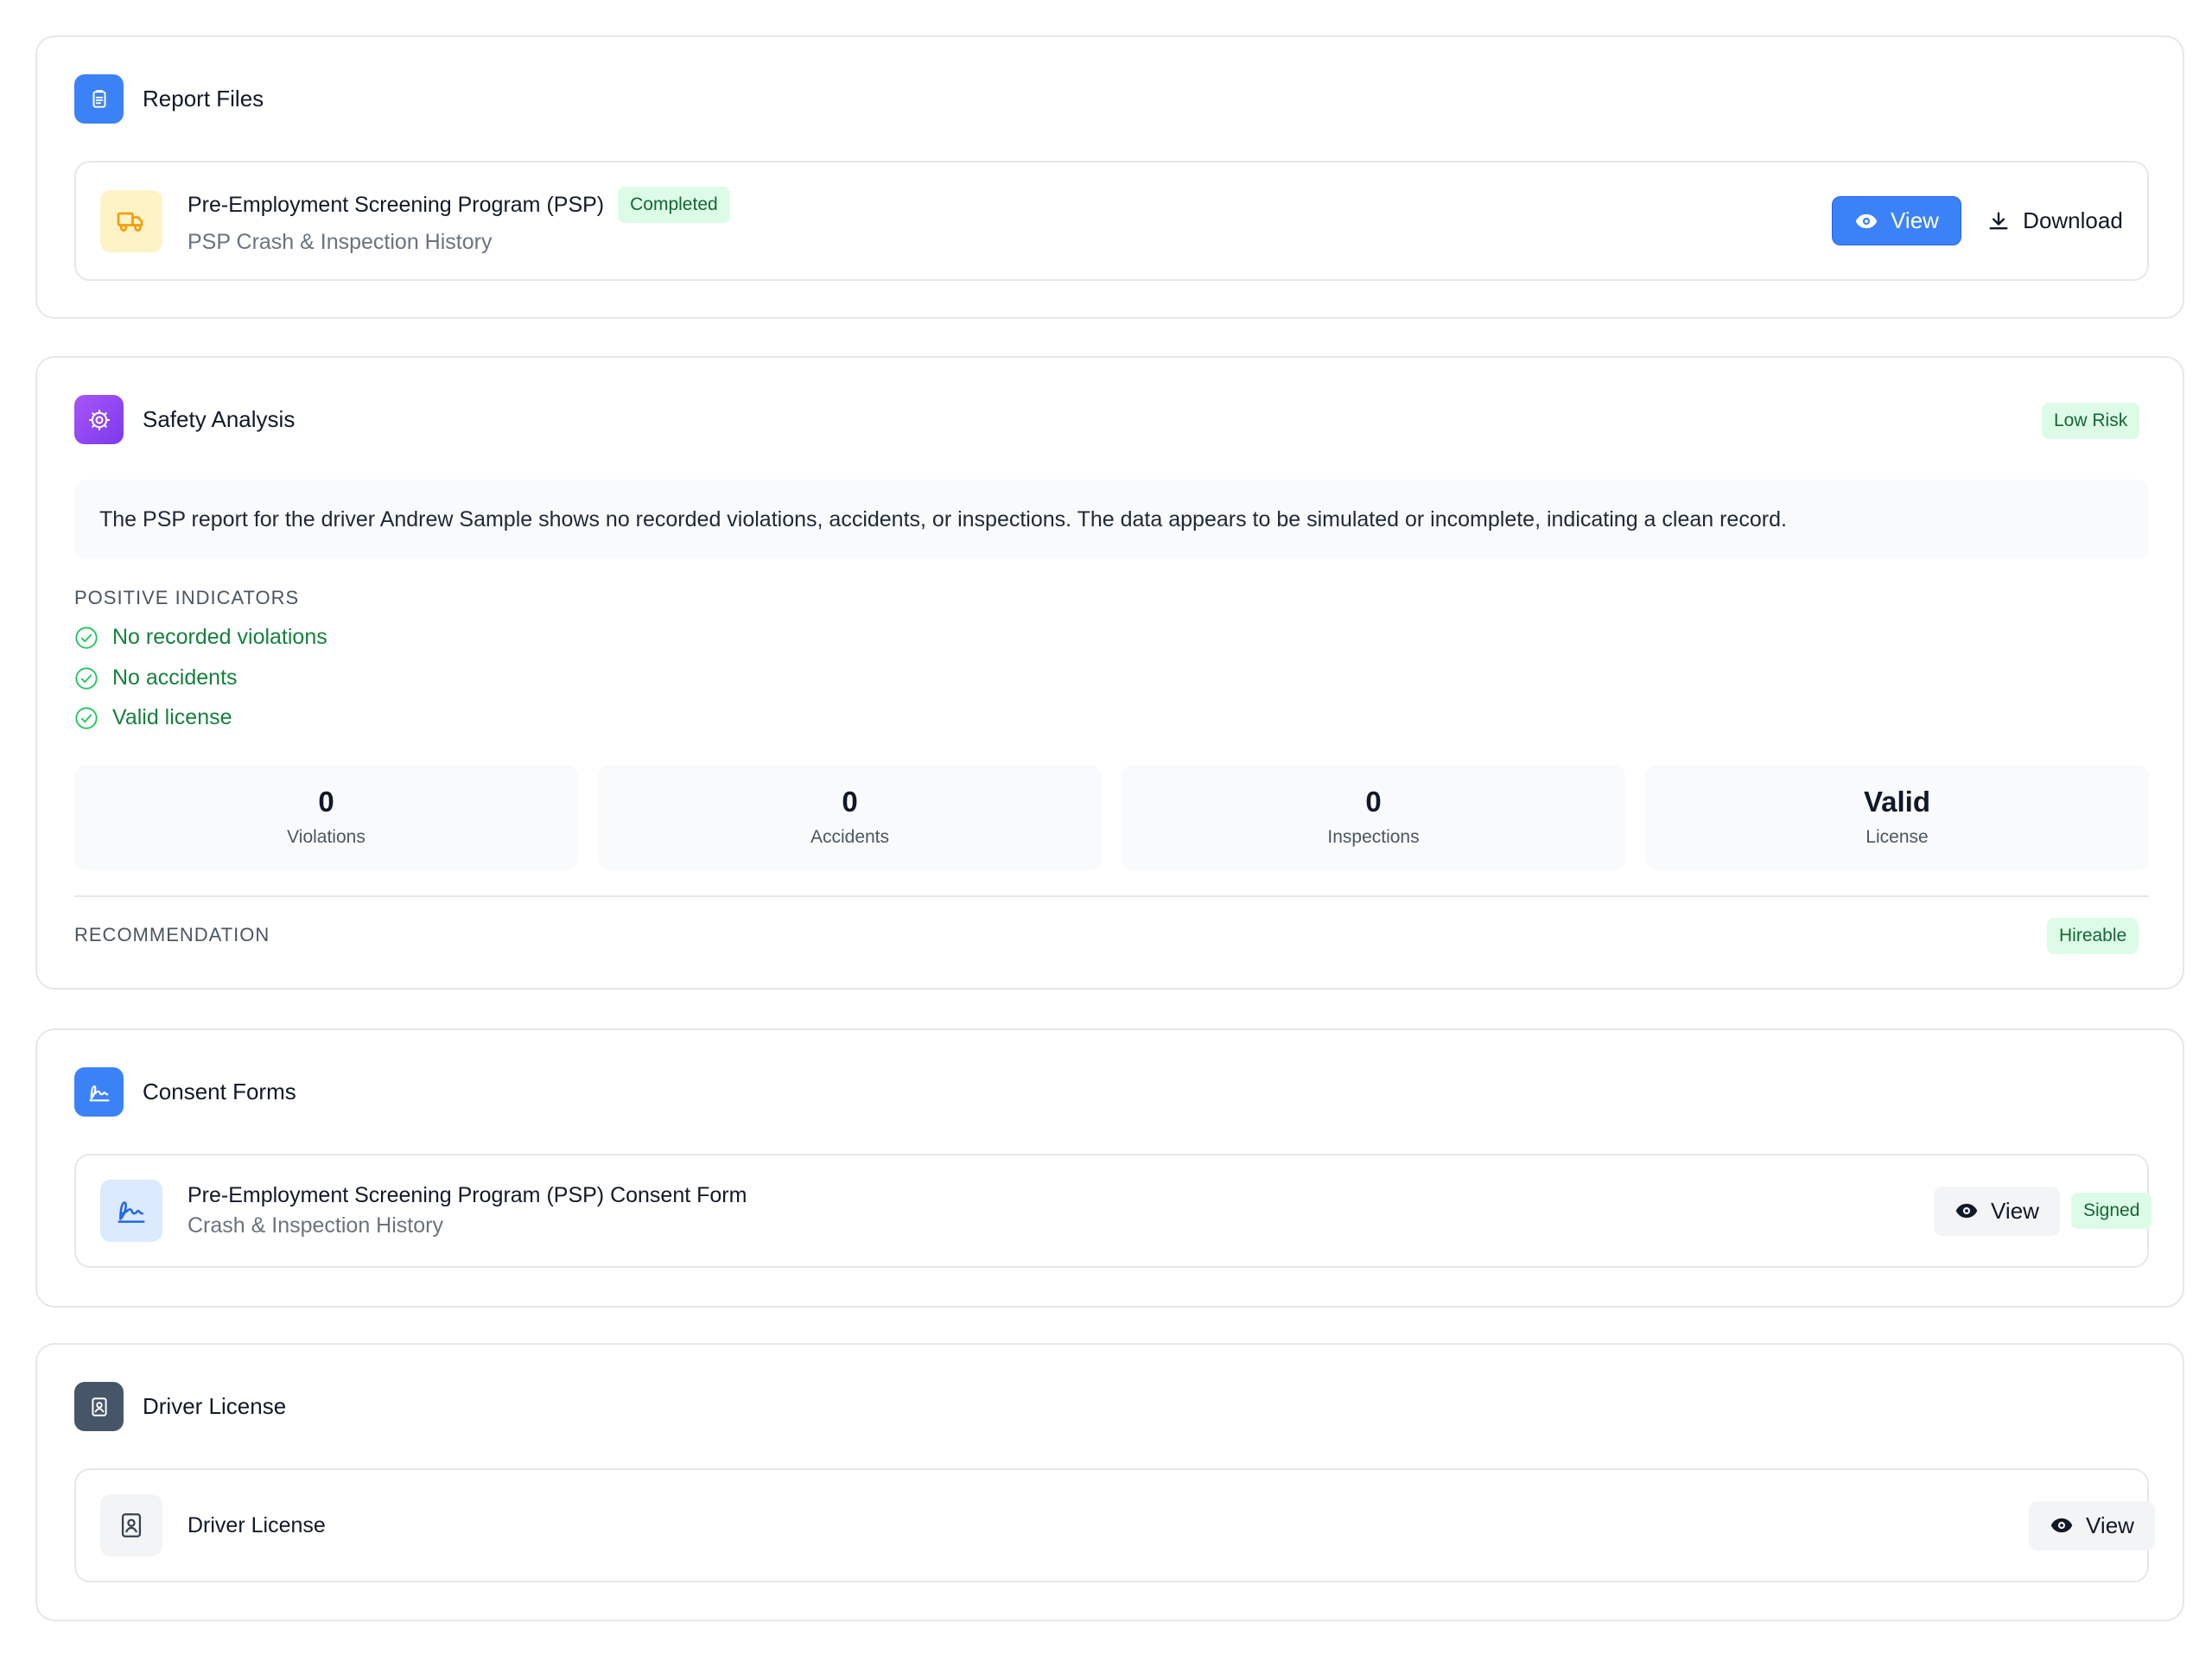 Image resolution: width=2212 pixels, height=1655 pixels. I want to click on stat-inspections: 0 Inspections, so click(1373, 817).